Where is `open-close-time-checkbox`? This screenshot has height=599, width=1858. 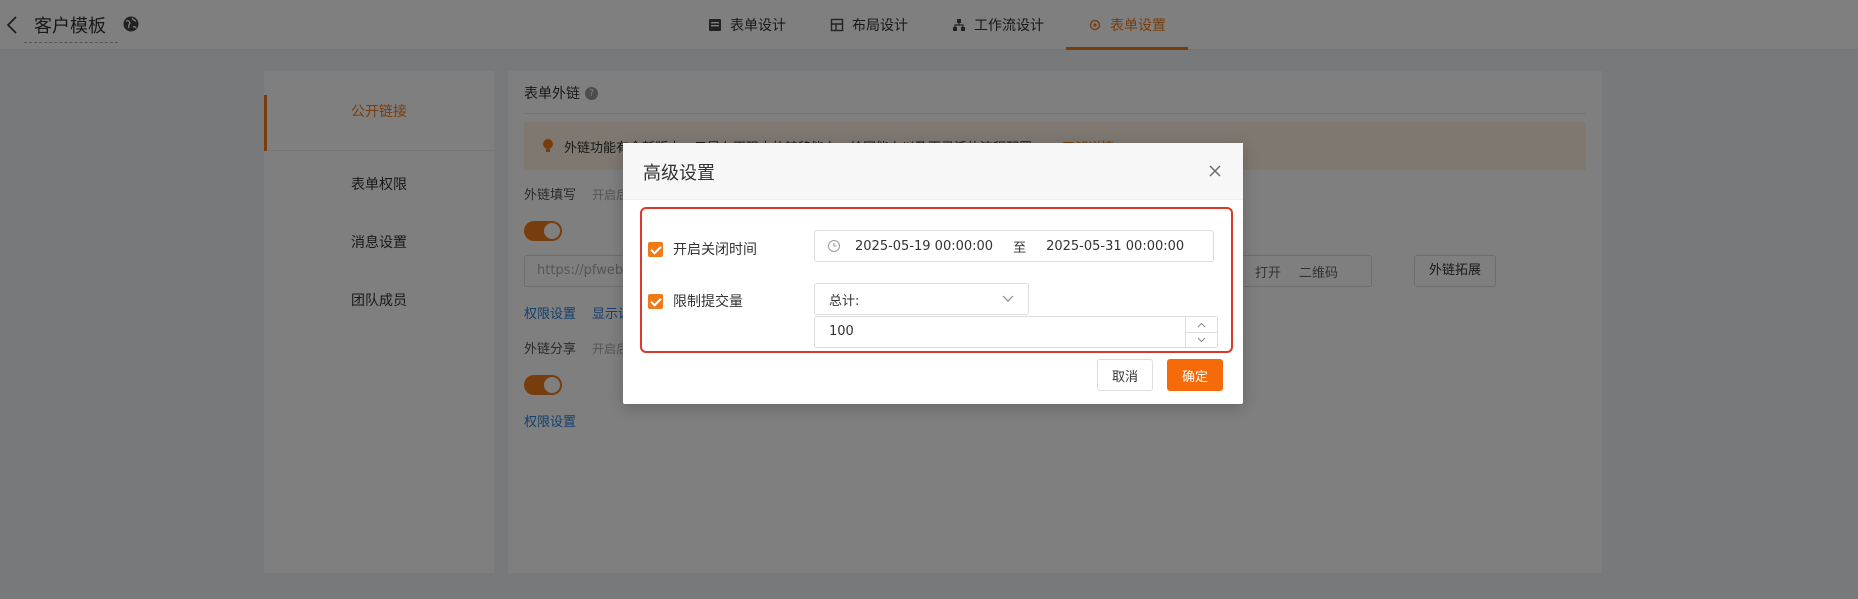 open-close-time-checkbox is located at coordinates (655, 249).